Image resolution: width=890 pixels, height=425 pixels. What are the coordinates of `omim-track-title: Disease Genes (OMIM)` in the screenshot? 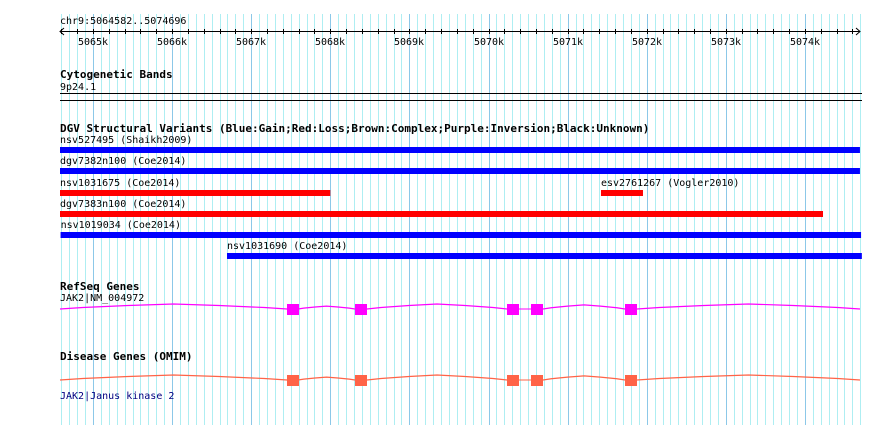 It's located at (126, 356).